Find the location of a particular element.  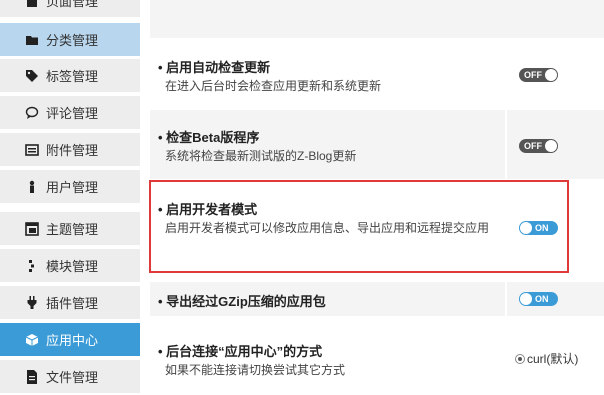

sidebar-item-category: 分类管理 is located at coordinates (70, 39).